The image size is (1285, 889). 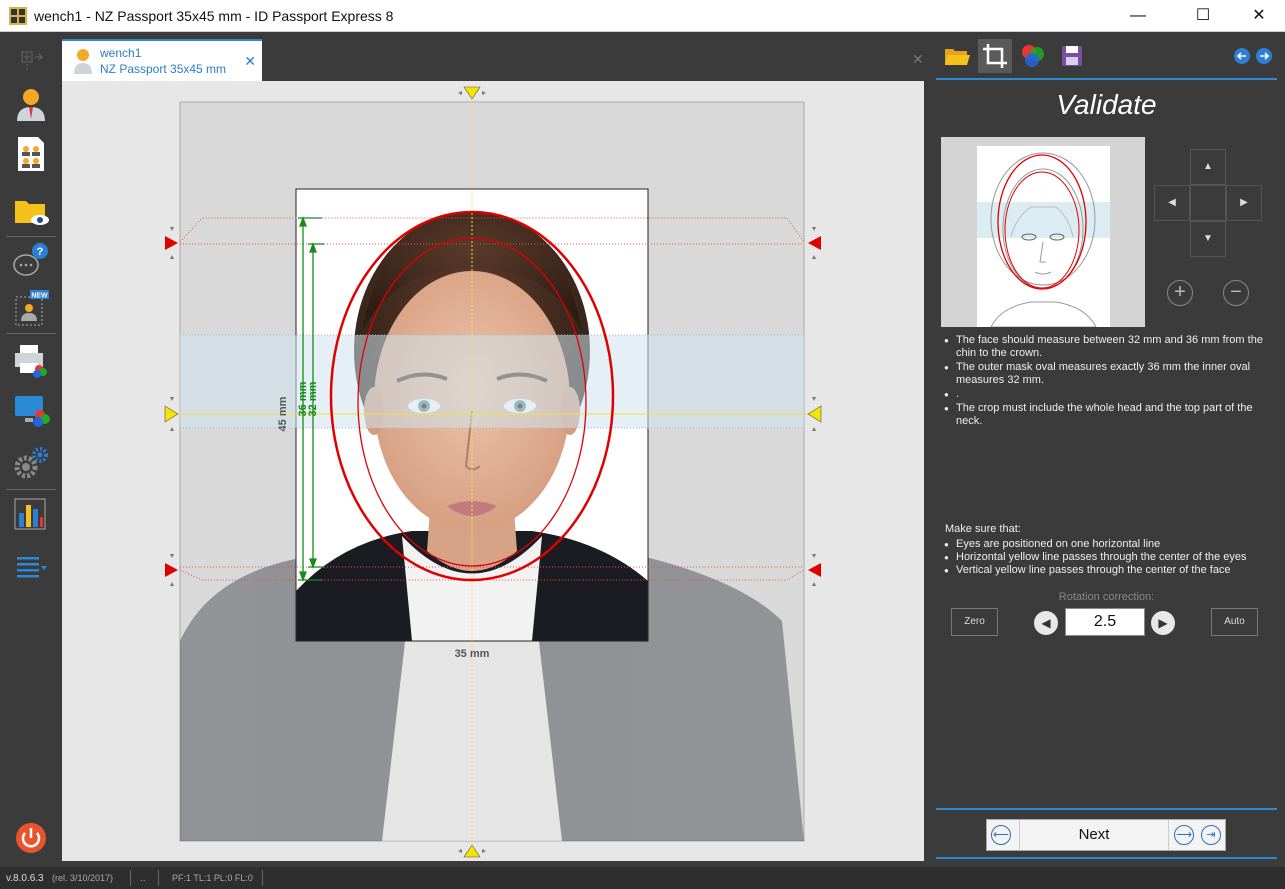 What do you see at coordinates (1208, 239) in the screenshot?
I see `move-down-button: ▼` at bounding box center [1208, 239].